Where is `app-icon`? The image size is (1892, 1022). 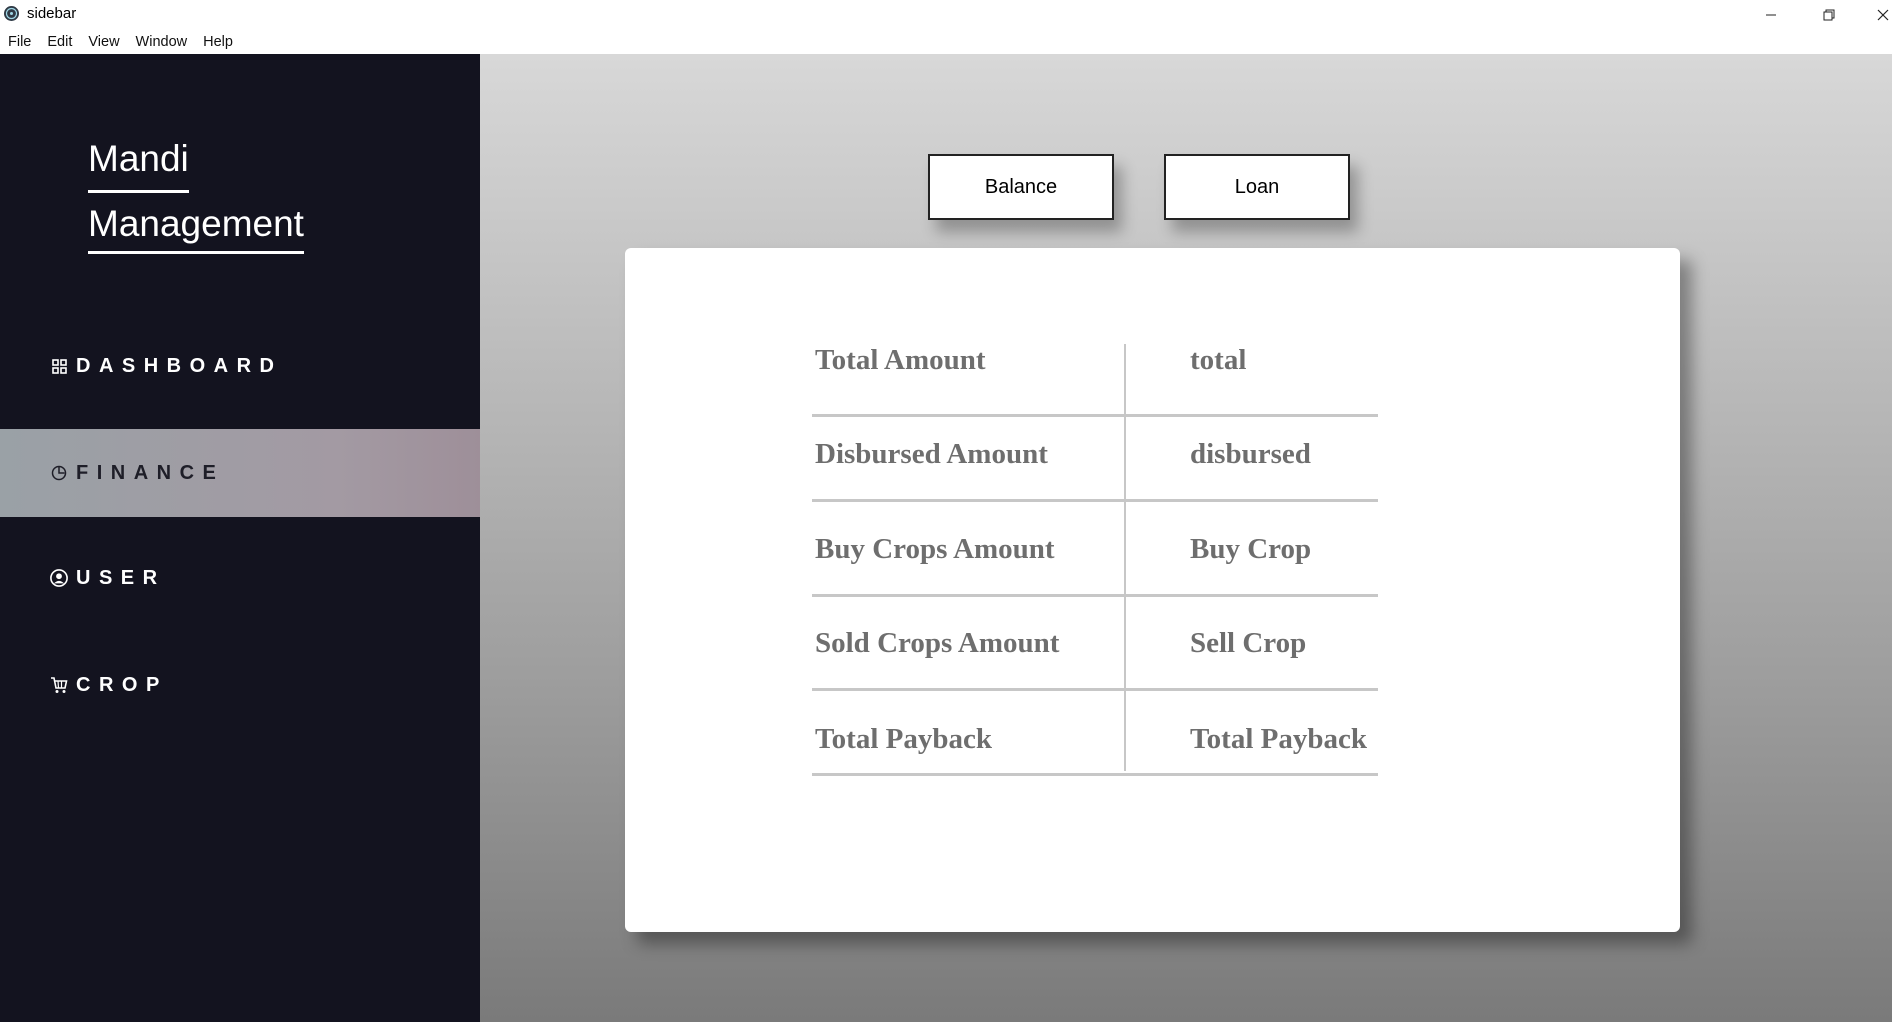
app-icon is located at coordinates (11, 13).